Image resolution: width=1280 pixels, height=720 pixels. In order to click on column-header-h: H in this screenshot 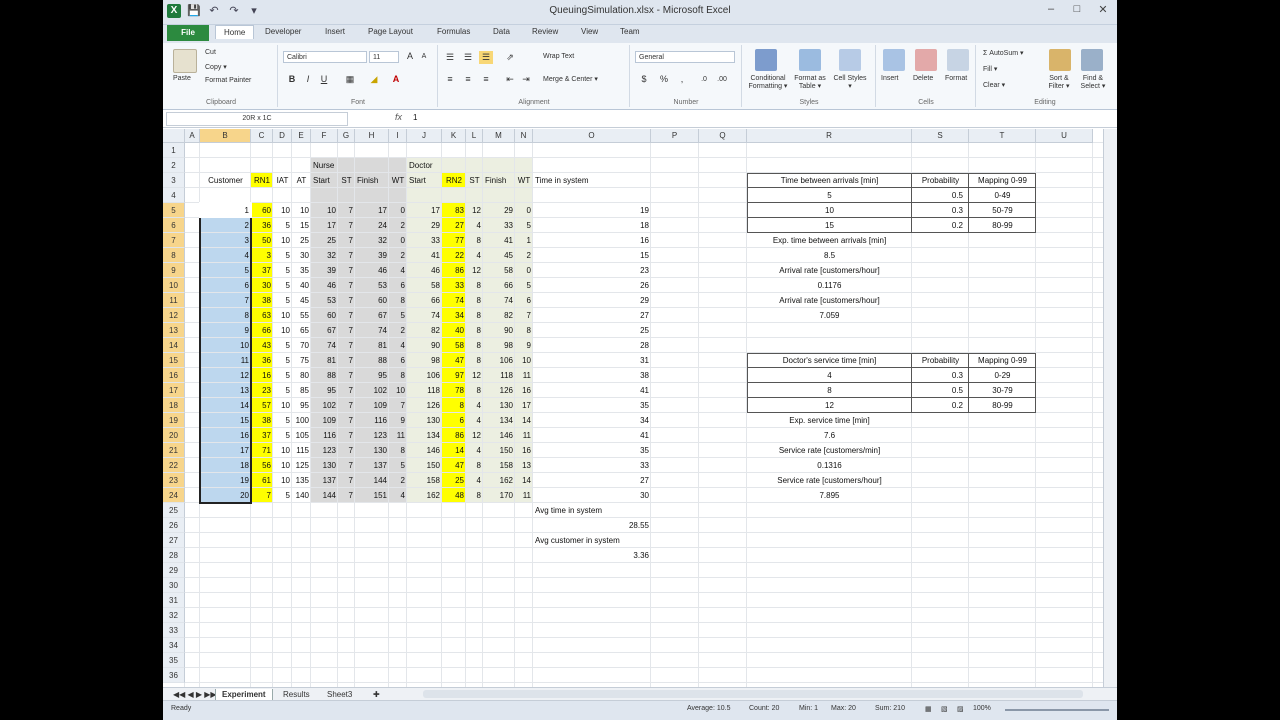, I will do `click(372, 136)`.